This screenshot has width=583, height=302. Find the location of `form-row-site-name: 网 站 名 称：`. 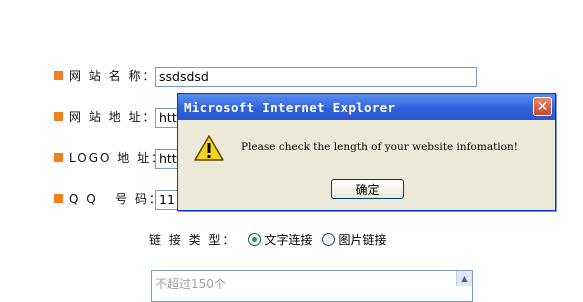

form-row-site-name: 网 站 名 称： is located at coordinates (105, 75).